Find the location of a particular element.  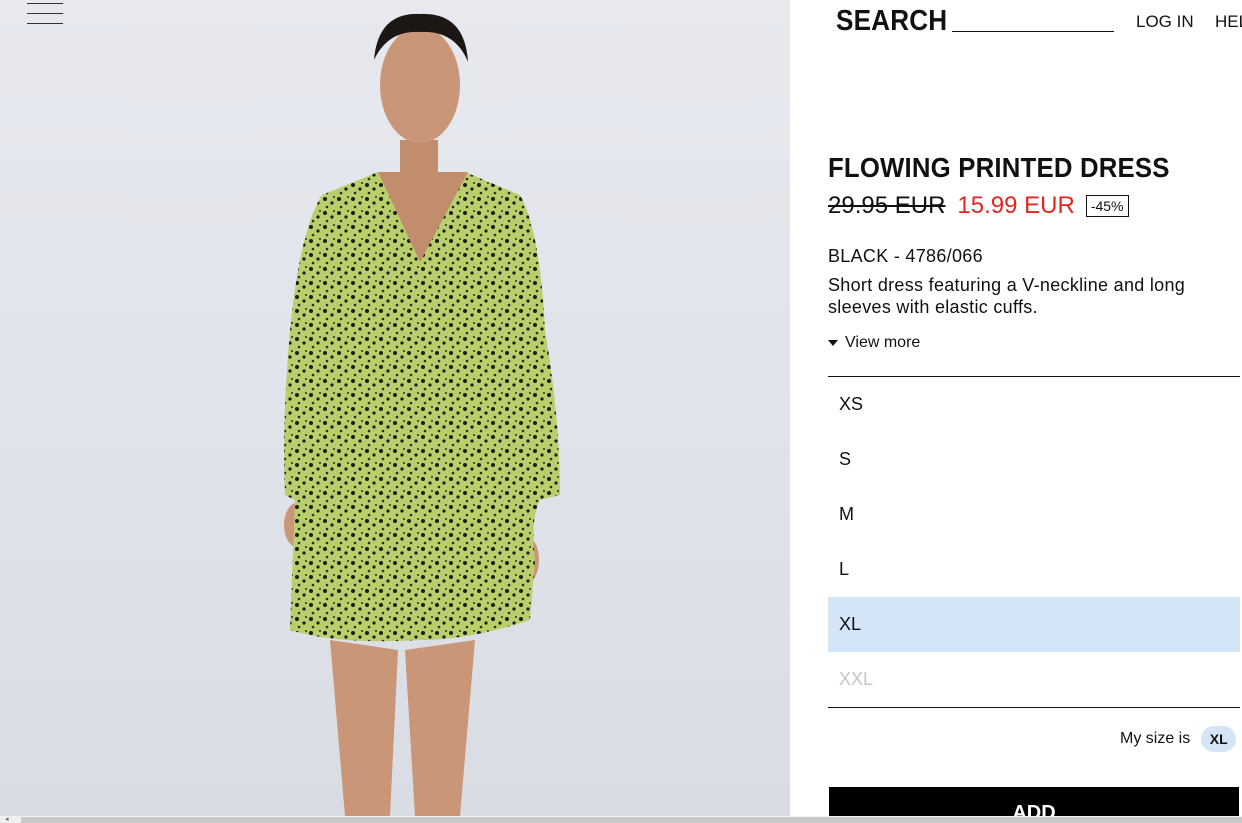

size-option-m: M is located at coordinates (1034, 514).